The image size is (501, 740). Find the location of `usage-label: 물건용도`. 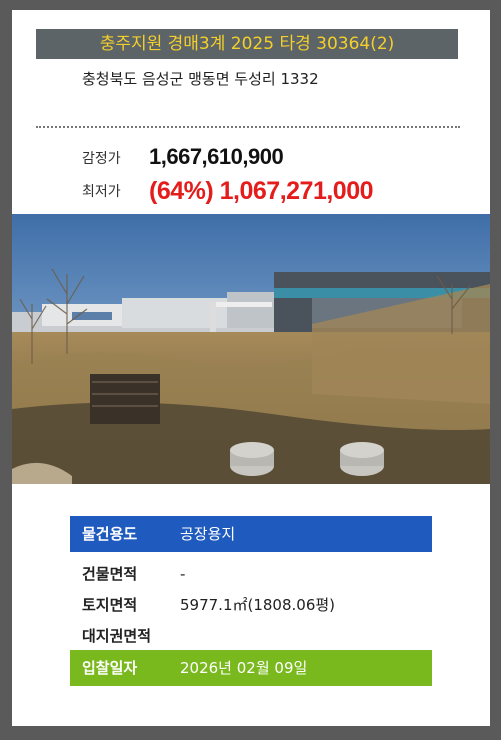

usage-label: 물건용도 is located at coordinates (110, 534).